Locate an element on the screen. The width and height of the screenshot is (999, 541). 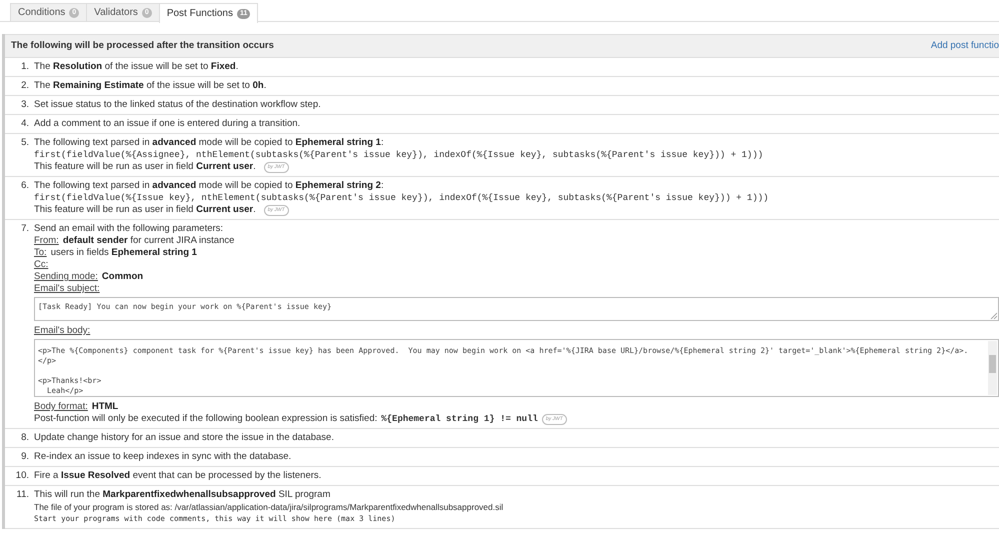
item-text: The Remaining Estimate of the issue will be set to 0h. is located at coordinates (151, 86).